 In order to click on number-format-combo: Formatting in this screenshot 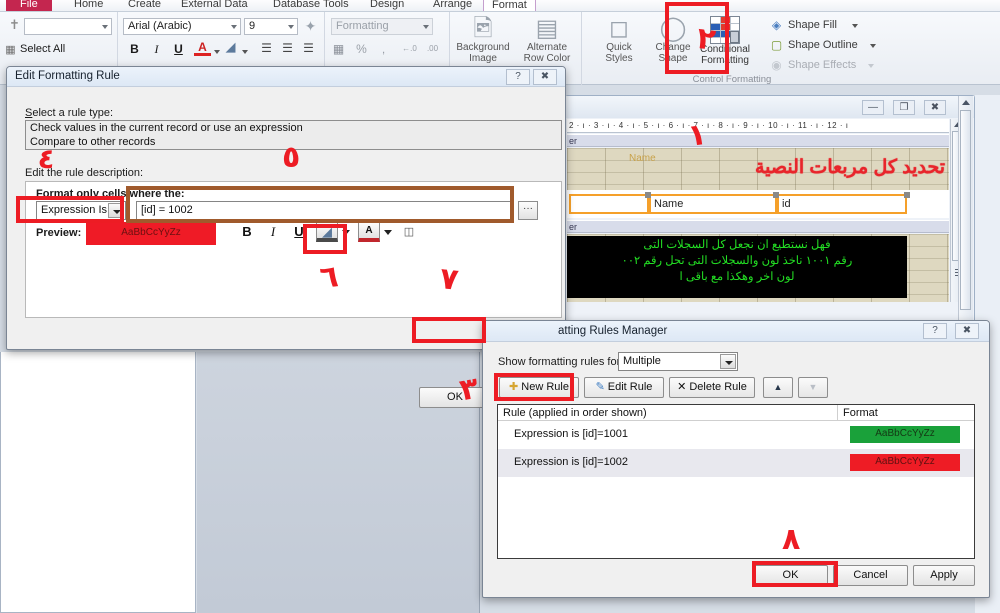, I will do `click(382, 26)`.